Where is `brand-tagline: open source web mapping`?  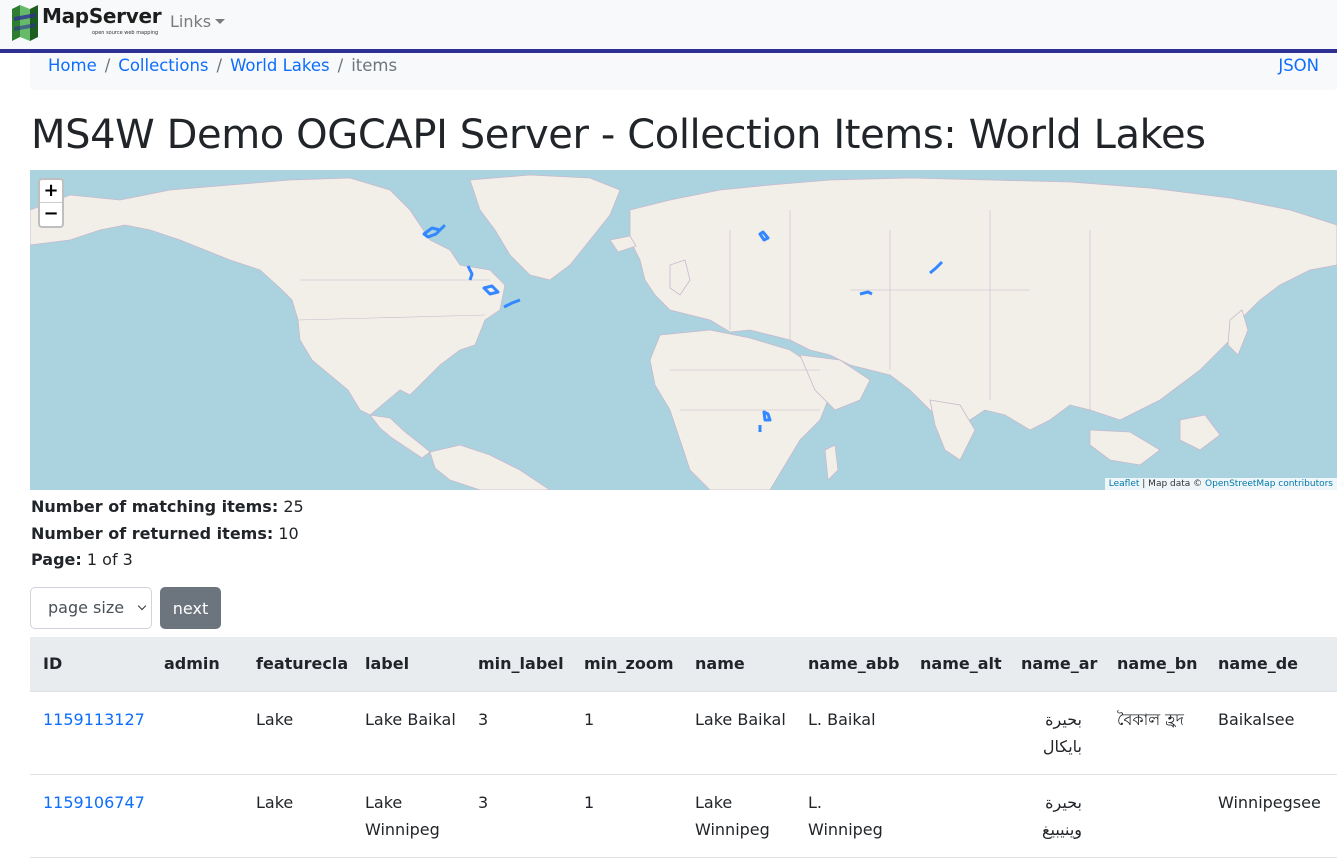
brand-tagline: open source web mapping is located at coordinates (125, 33).